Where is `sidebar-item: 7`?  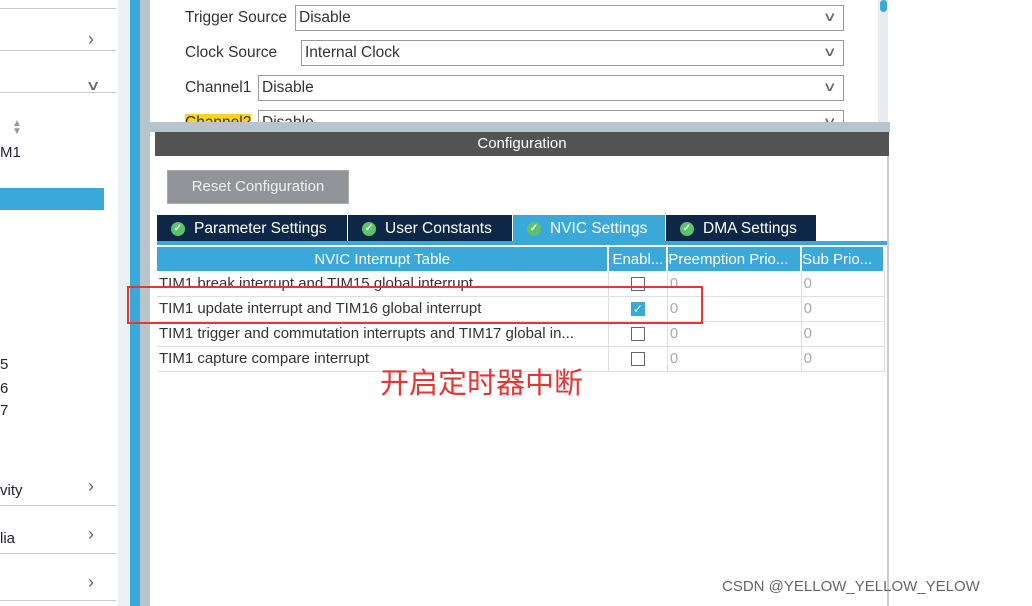 sidebar-item: 7 is located at coordinates (4, 410).